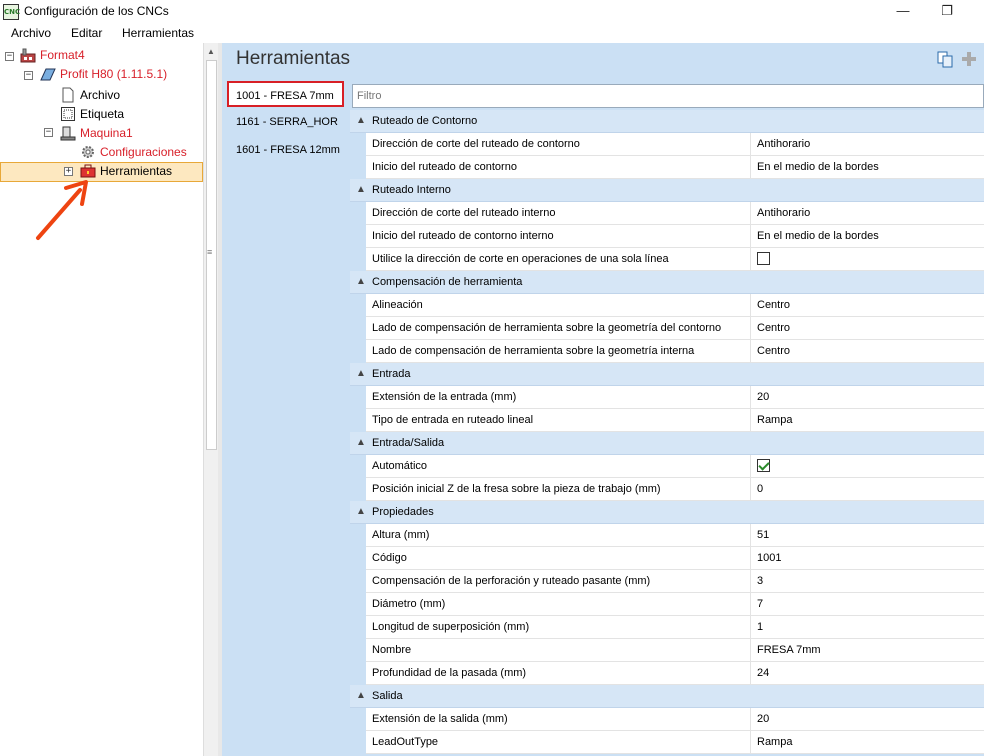  I want to click on tree-item-maquina1: Maquina1, so click(106, 133).